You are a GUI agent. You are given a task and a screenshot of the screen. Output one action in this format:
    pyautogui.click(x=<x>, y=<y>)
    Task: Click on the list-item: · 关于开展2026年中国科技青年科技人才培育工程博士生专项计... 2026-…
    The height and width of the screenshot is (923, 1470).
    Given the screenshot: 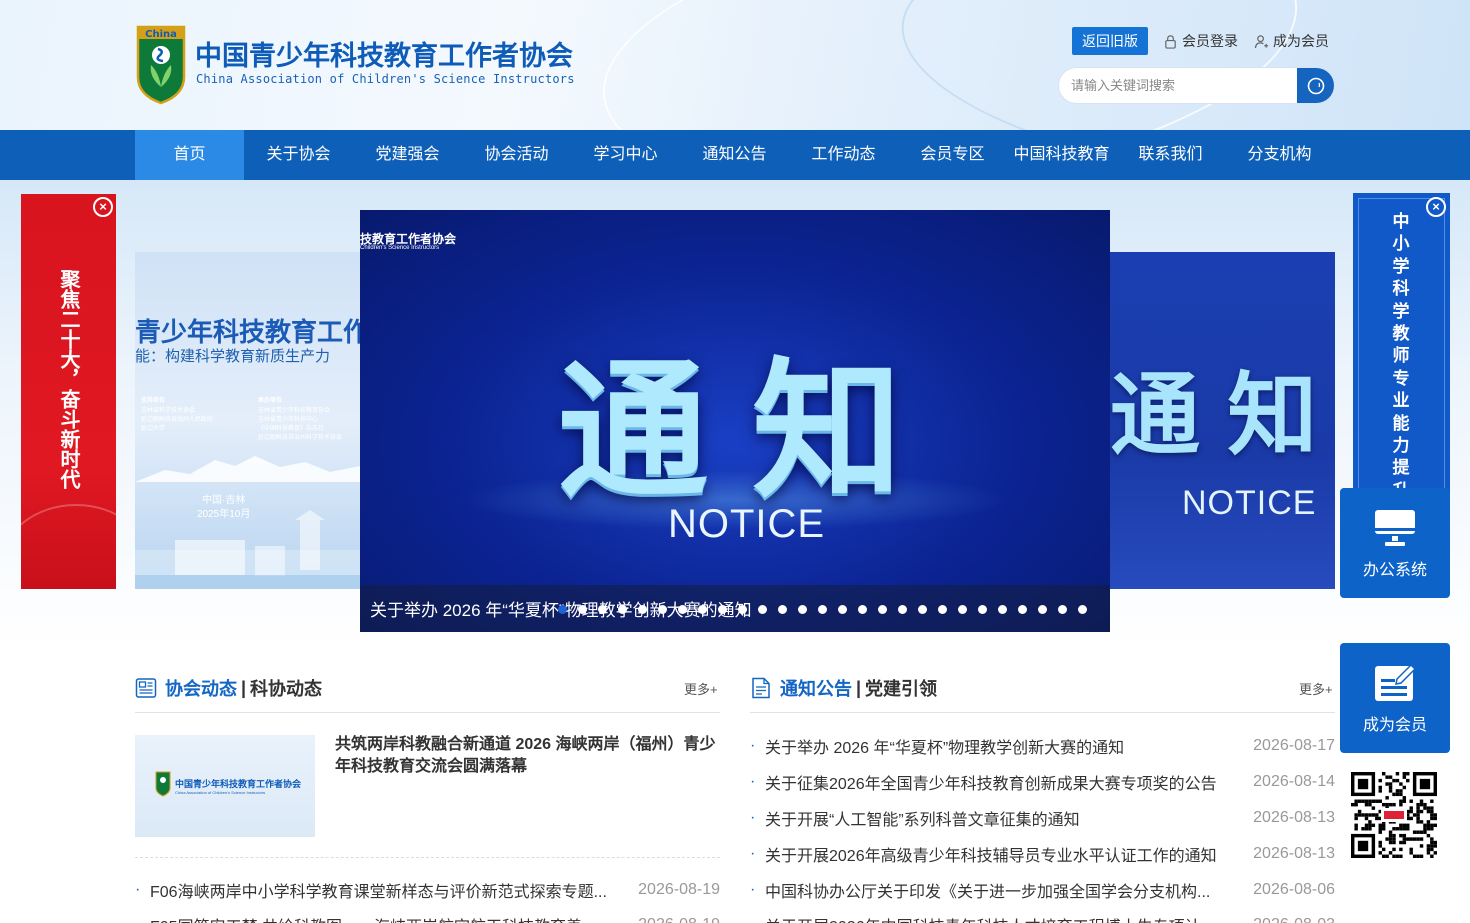 What is the action you would take?
    pyautogui.click(x=1042, y=918)
    